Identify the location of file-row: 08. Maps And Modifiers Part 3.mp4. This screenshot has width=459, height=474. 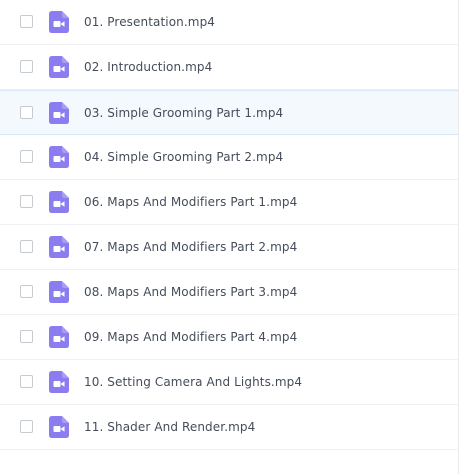
(229, 292).